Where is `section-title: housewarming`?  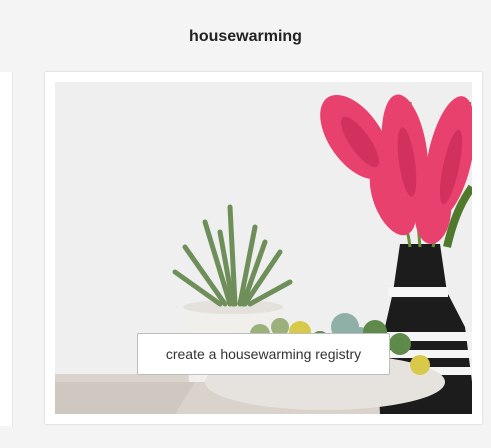 section-title: housewarming is located at coordinates (245, 36).